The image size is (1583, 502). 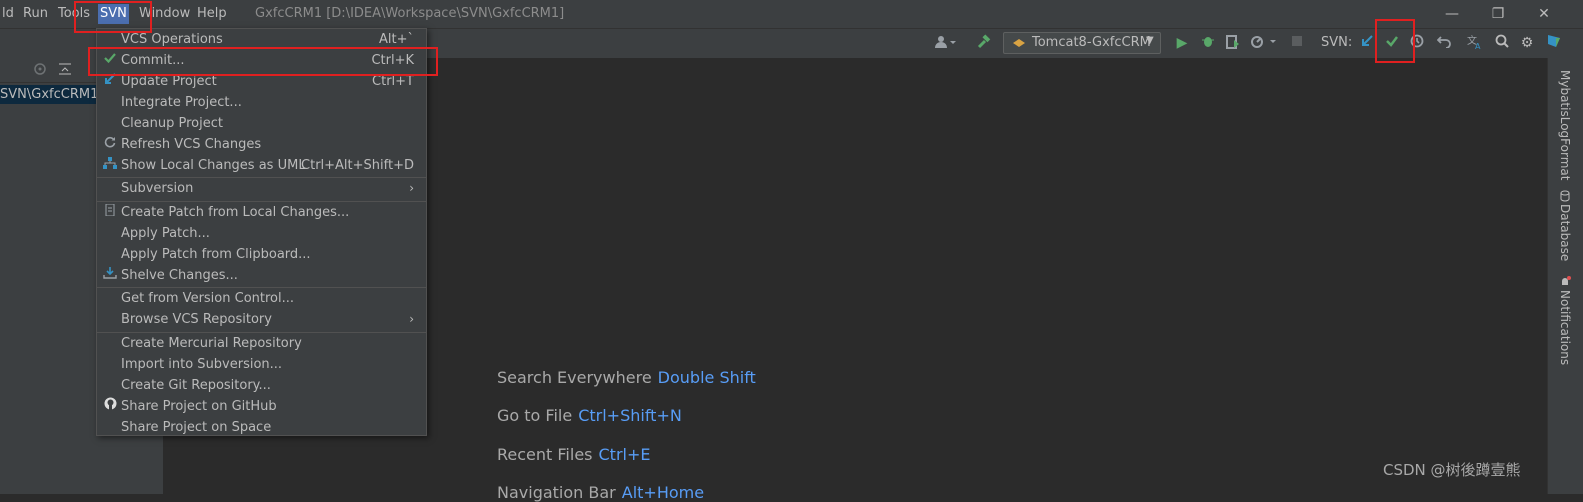 What do you see at coordinates (1091, 42) in the screenshot?
I see `run-config-label: Tomcat8-GxfcCRM` at bounding box center [1091, 42].